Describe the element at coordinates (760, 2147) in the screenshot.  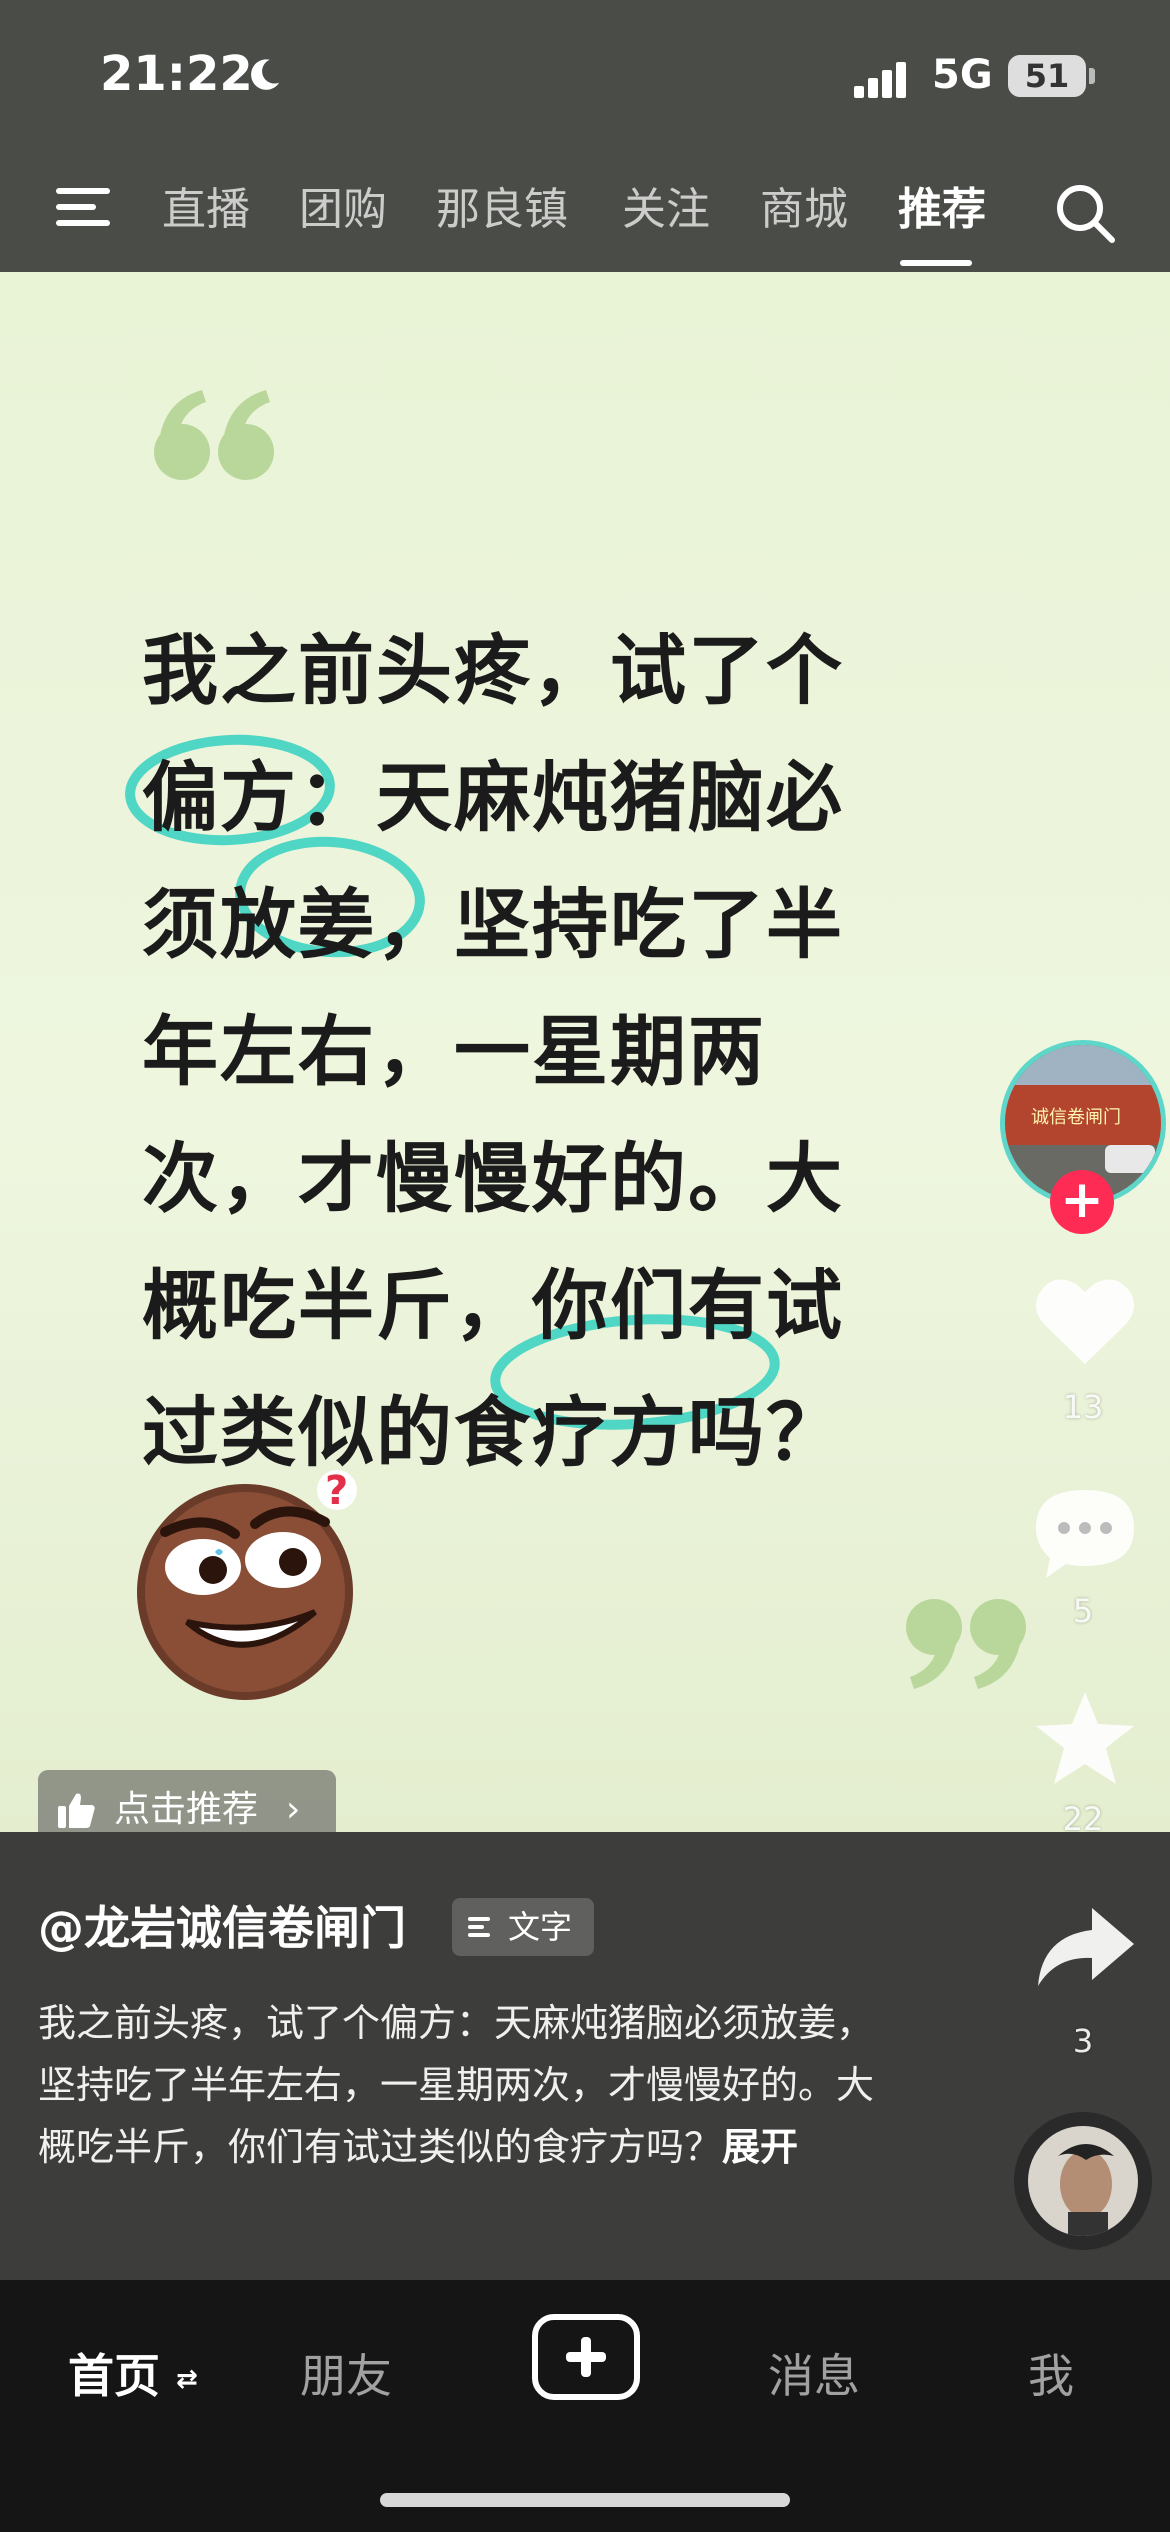
I see `expand-link: 展开` at that location.